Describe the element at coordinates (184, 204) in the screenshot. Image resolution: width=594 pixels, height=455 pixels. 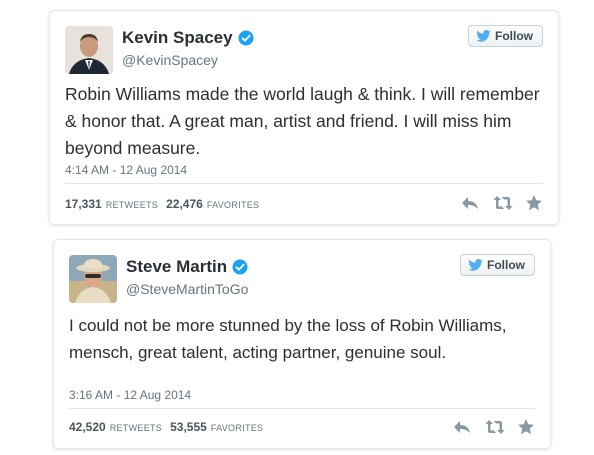
I see `favorite-count: 22,476` at that location.